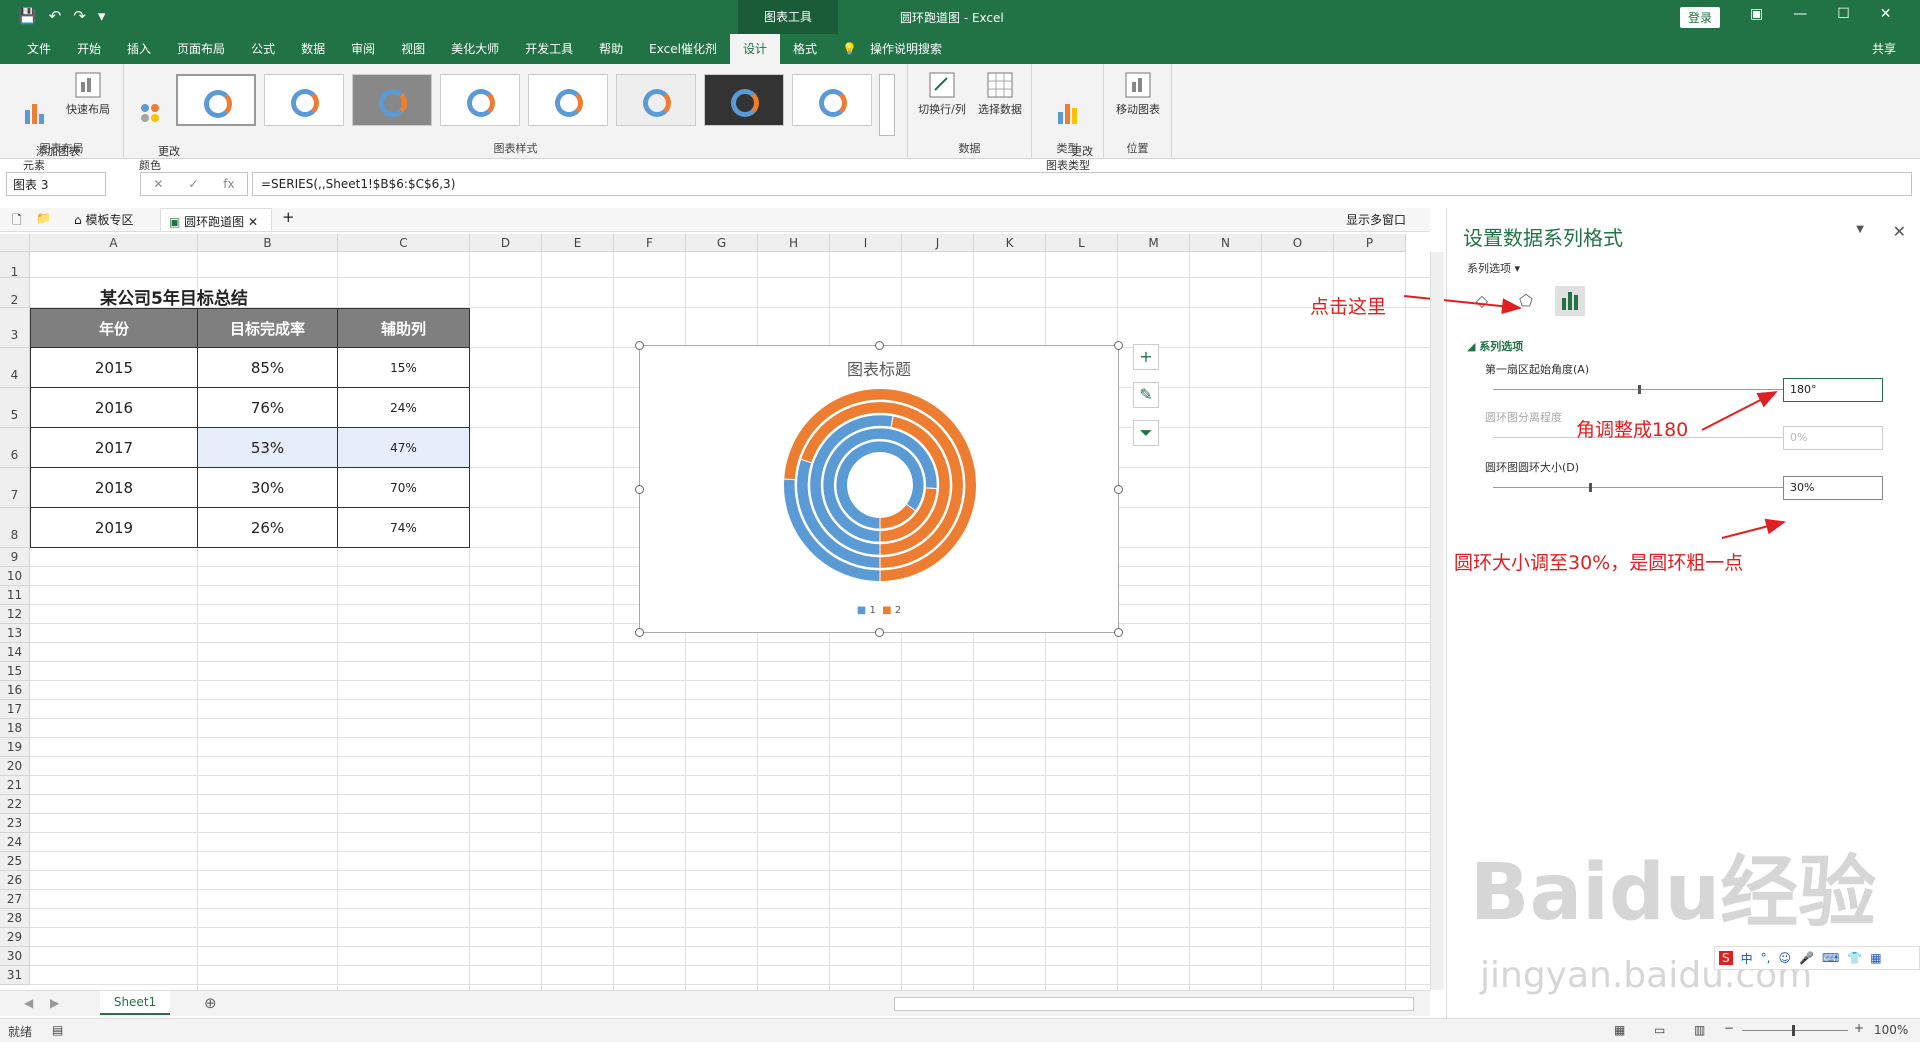 This screenshot has width=1920, height=1042. I want to click on table-cell: 2016, so click(114, 408).